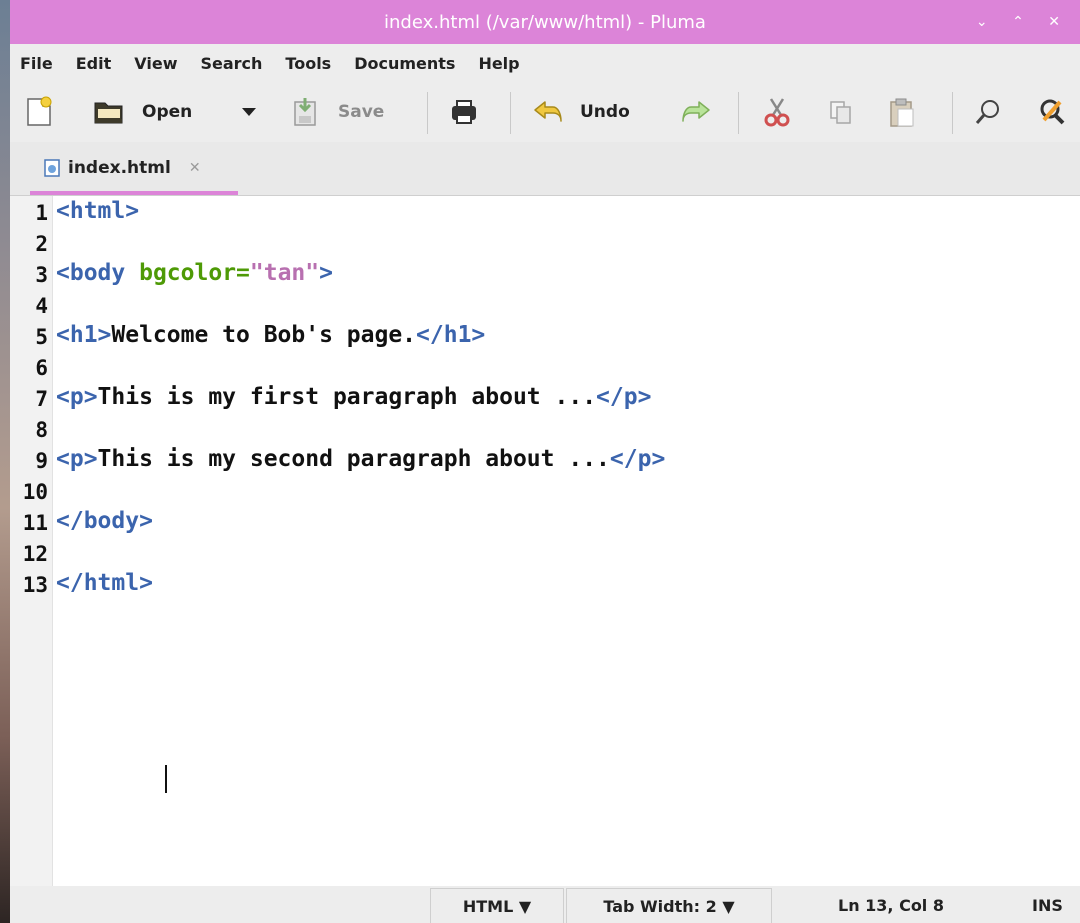 The width and height of the screenshot is (1080, 923). What do you see at coordinates (1047, 905) in the screenshot?
I see `insert-mode: INS` at bounding box center [1047, 905].